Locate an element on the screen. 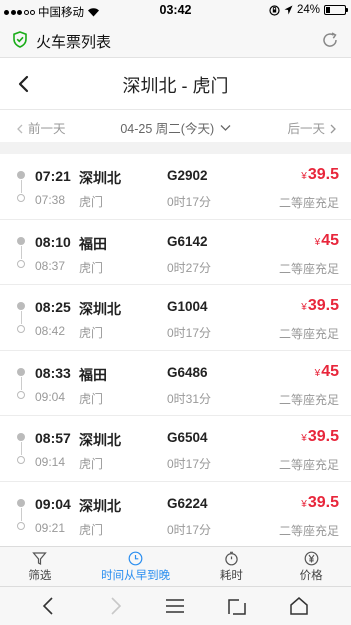  arrival-time: 08:42 is located at coordinates (50, 331).